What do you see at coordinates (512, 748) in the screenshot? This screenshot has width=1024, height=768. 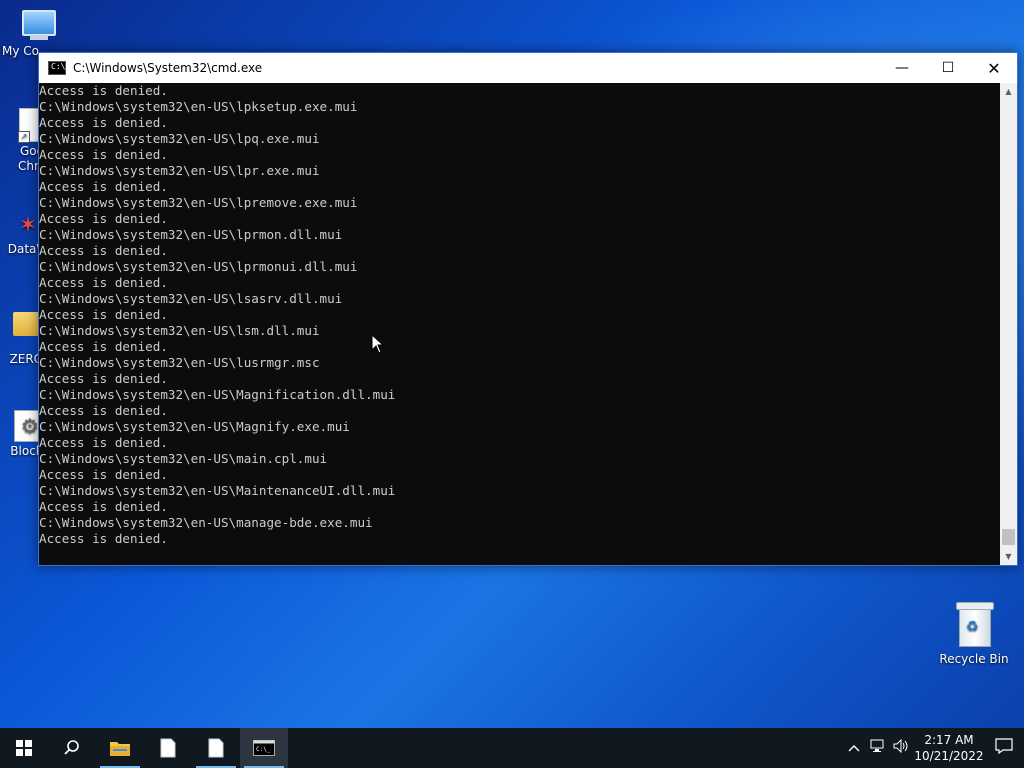 I see `taskbar: C:\_ 2:17 AM 10/21/2022` at bounding box center [512, 748].